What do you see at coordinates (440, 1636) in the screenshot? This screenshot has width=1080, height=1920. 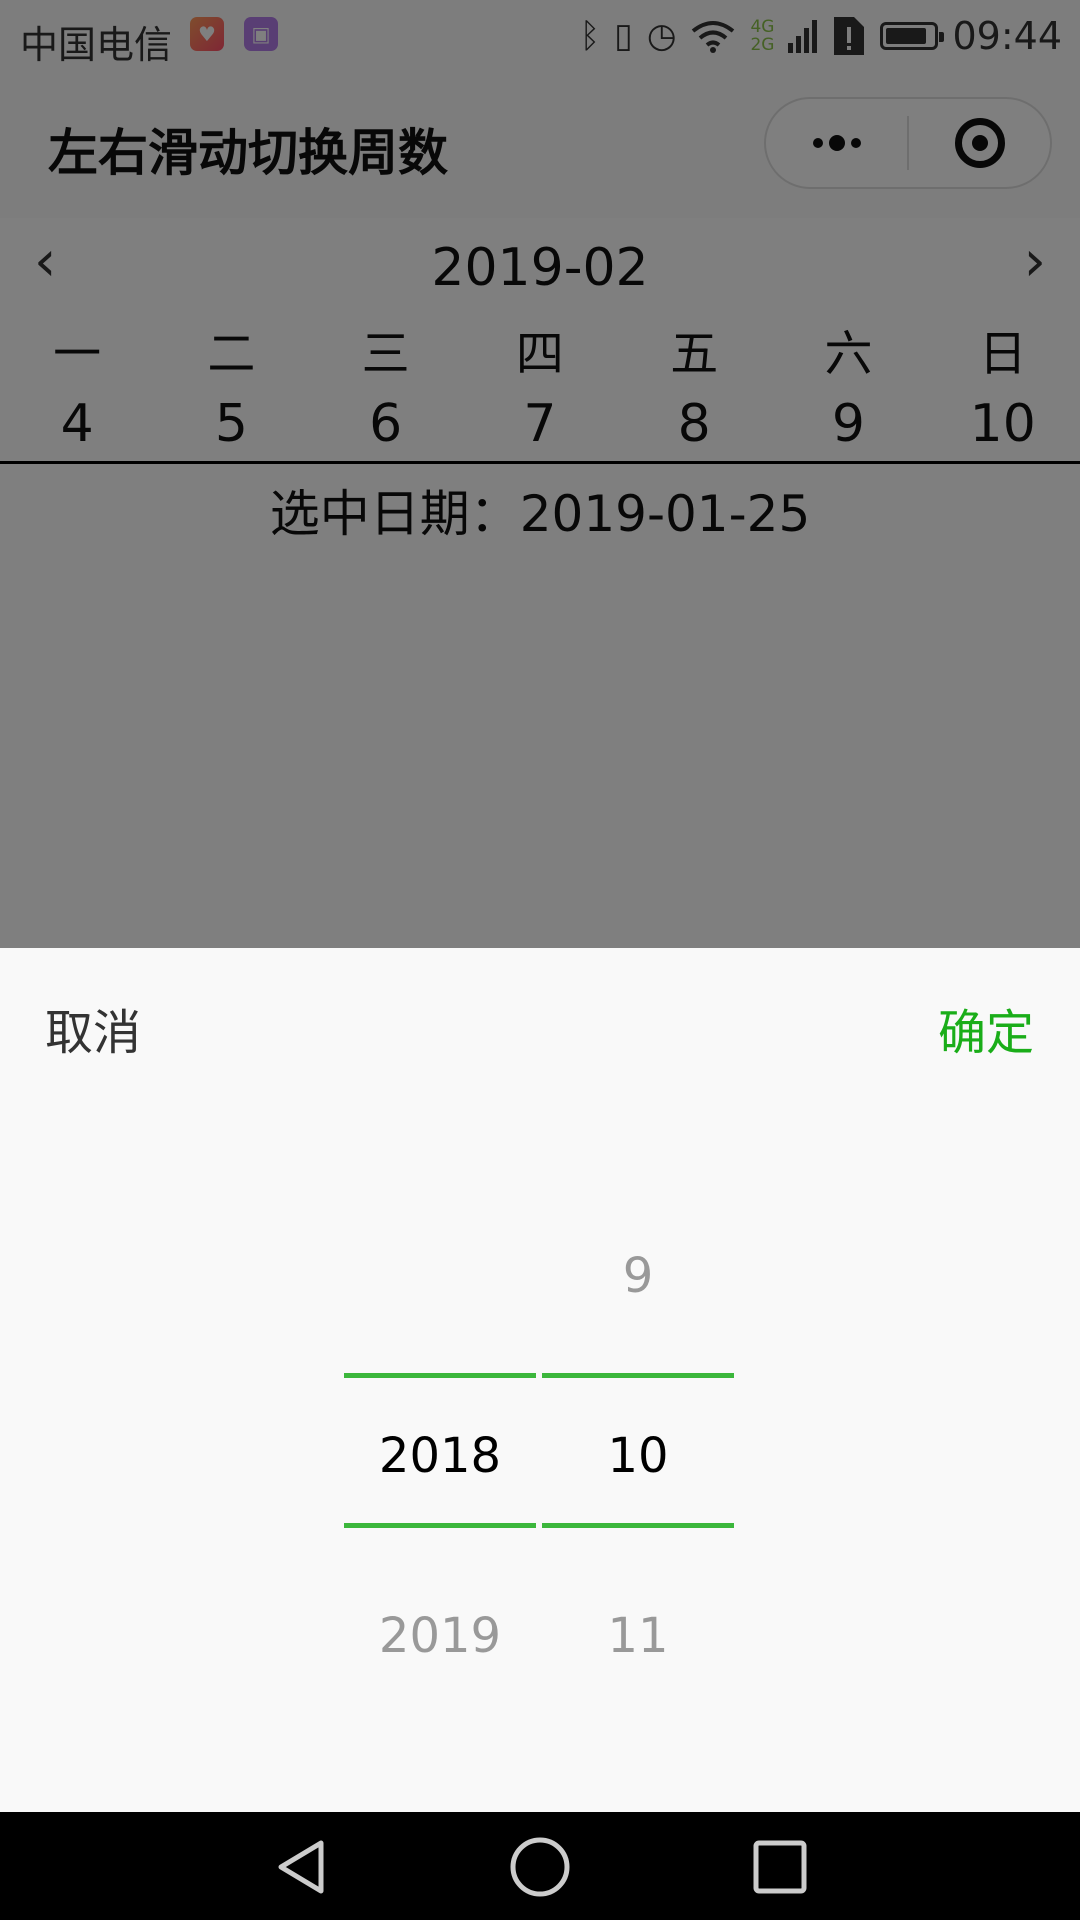 I see `year-option-below: 2019` at bounding box center [440, 1636].